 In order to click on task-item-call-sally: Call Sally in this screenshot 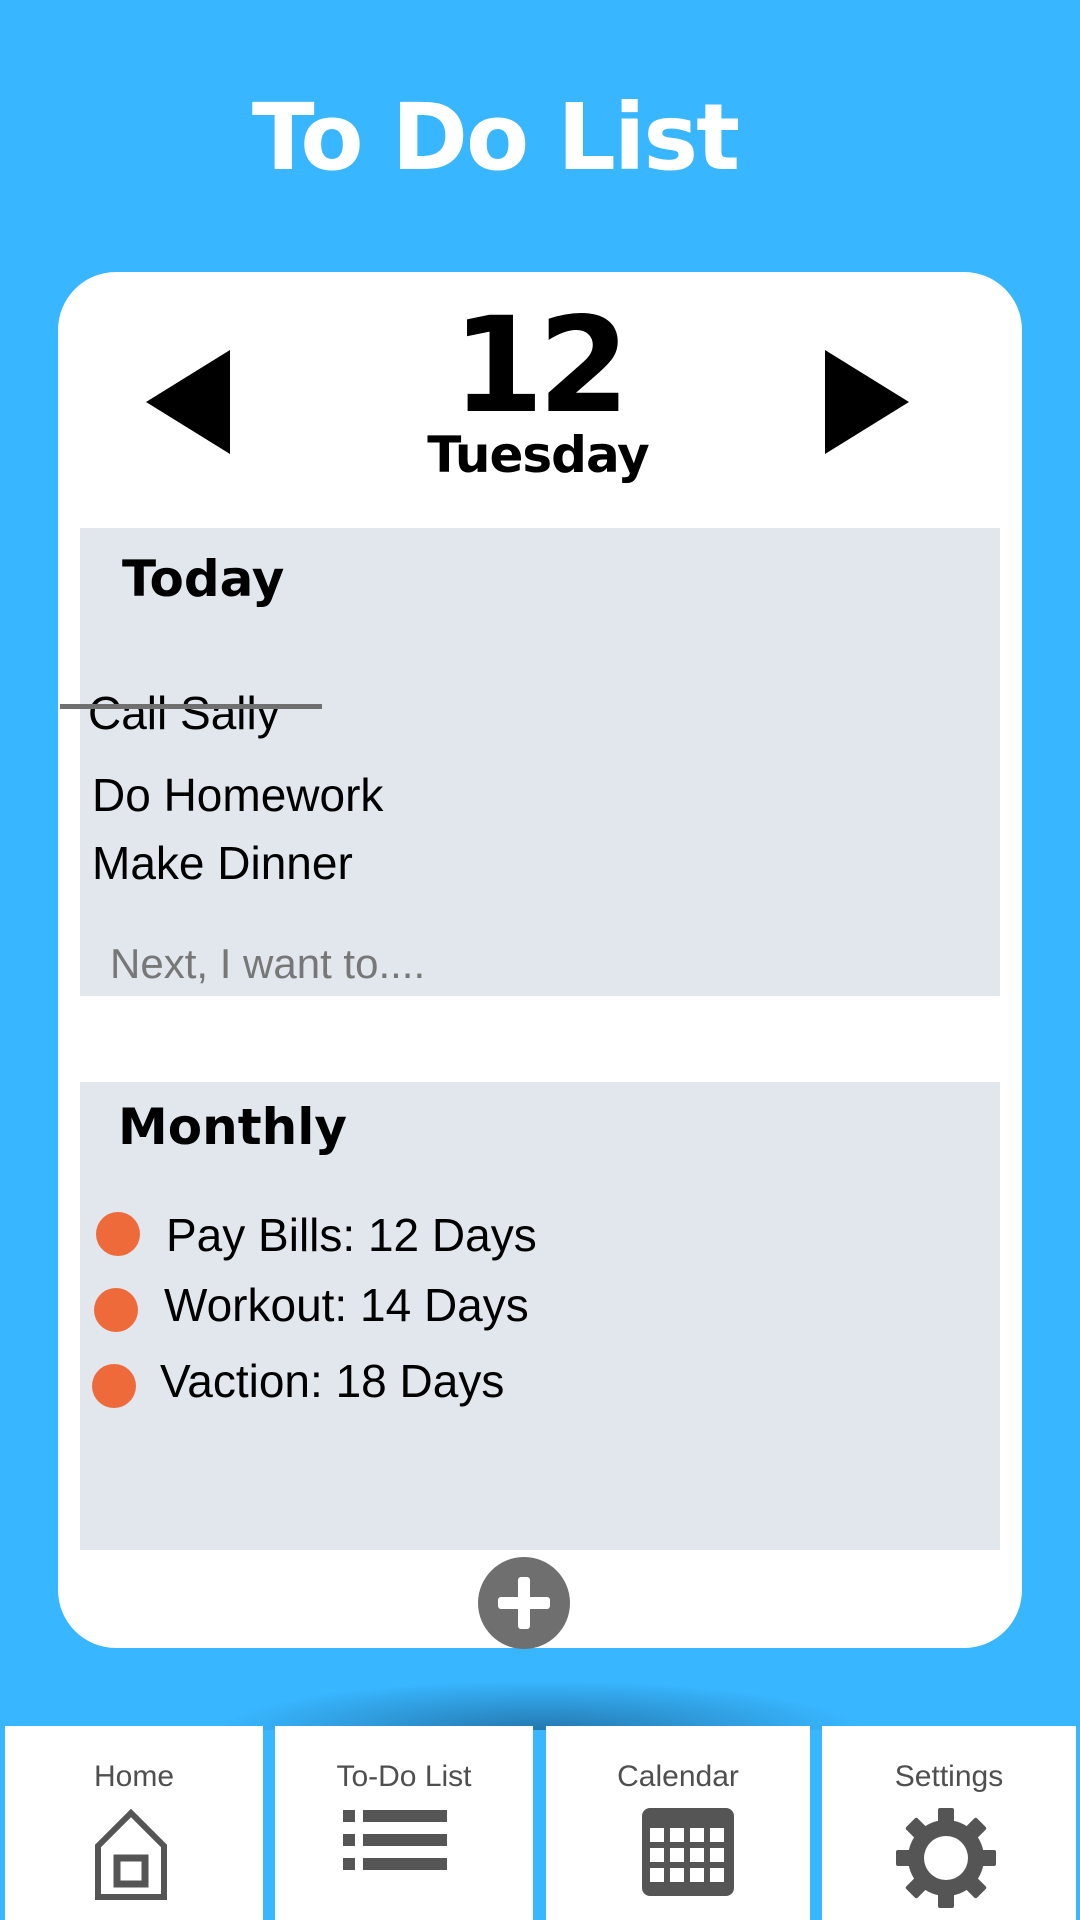, I will do `click(184, 713)`.